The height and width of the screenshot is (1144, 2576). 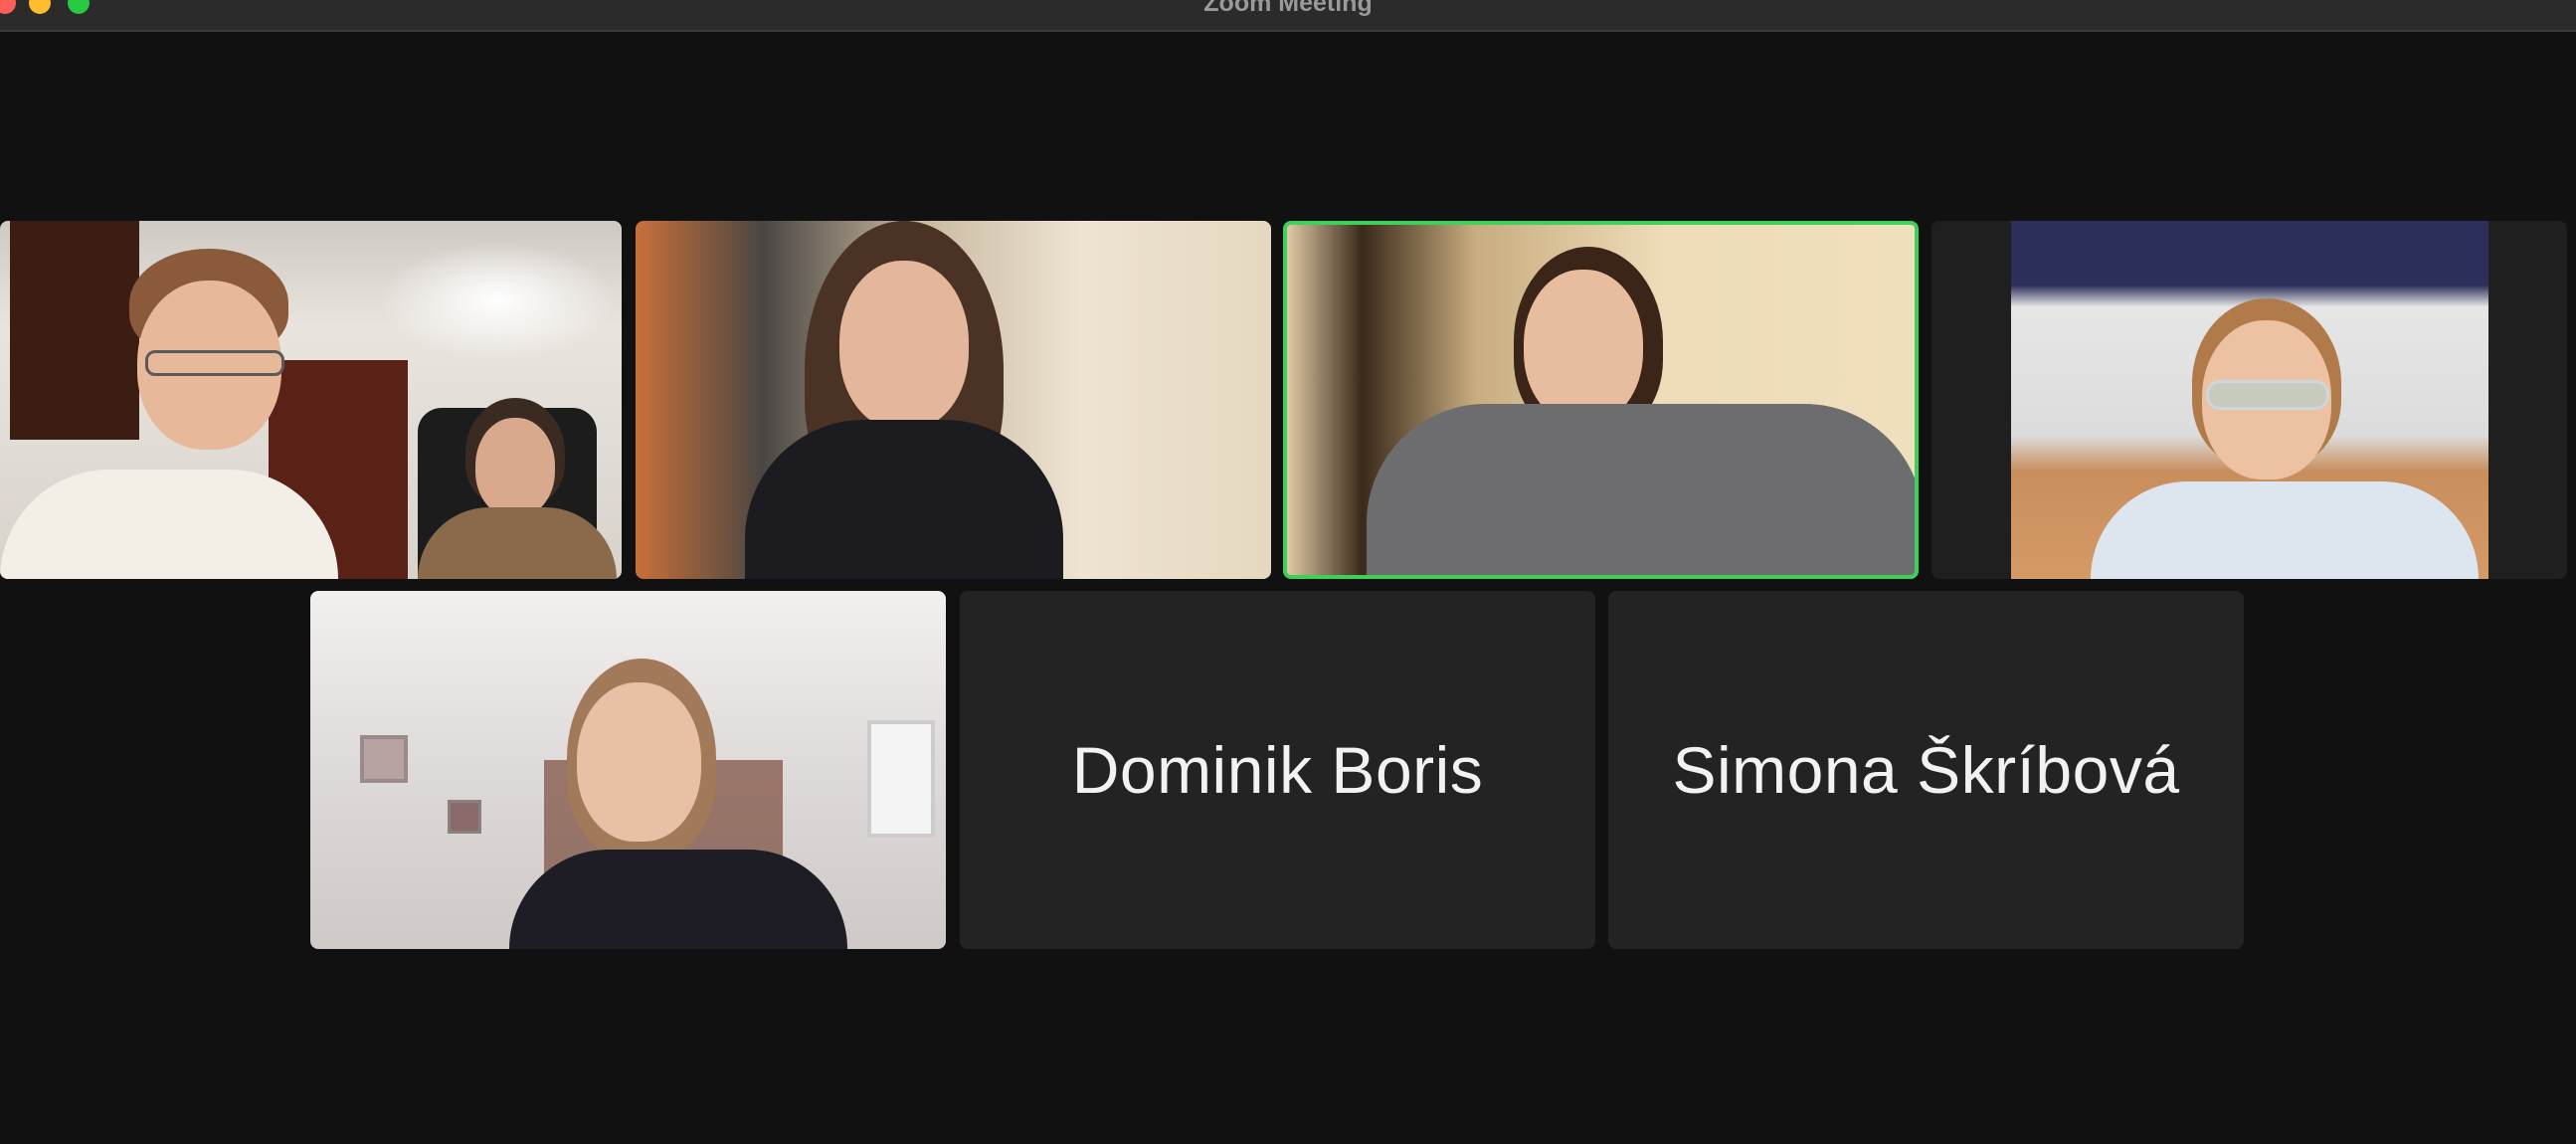 What do you see at coordinates (497, 300) in the screenshot?
I see `wall-light` at bounding box center [497, 300].